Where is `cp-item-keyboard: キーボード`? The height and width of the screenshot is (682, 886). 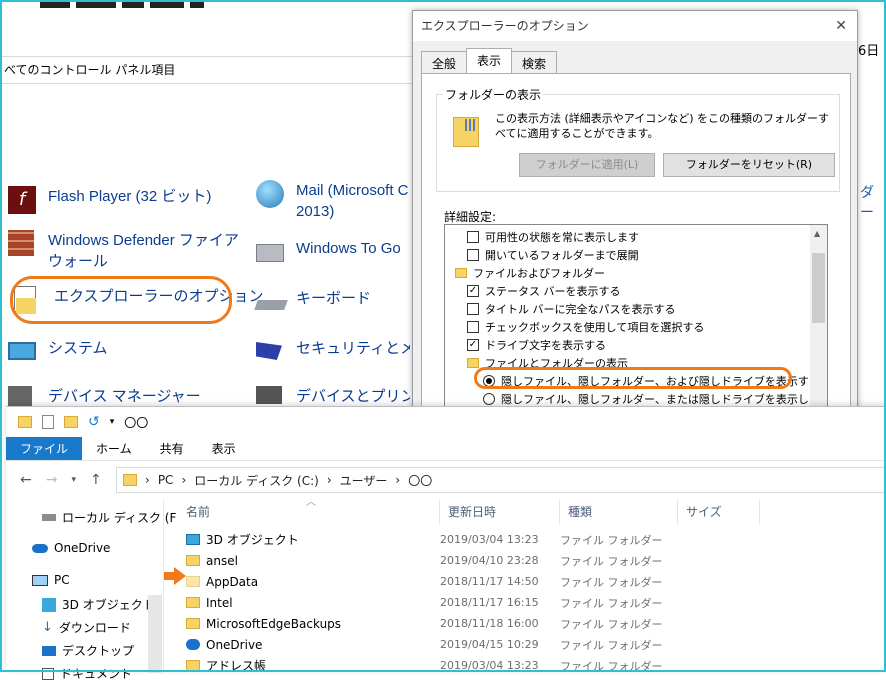
cp-item-keyboard: キーボード is located at coordinates (312, 303).